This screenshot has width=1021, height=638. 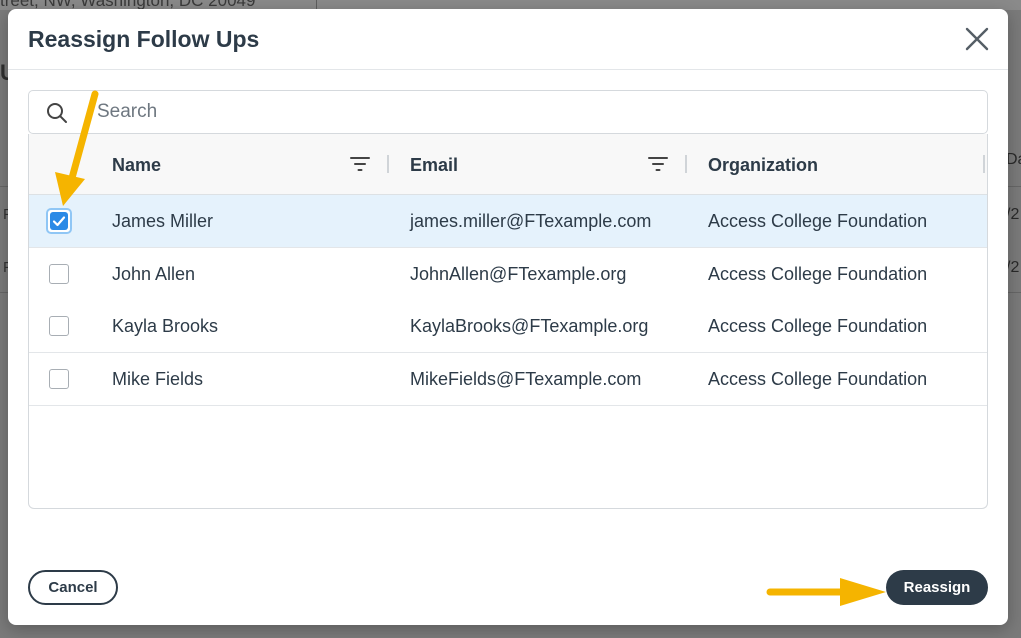 I want to click on column-header-name: Name, so click(x=136, y=165).